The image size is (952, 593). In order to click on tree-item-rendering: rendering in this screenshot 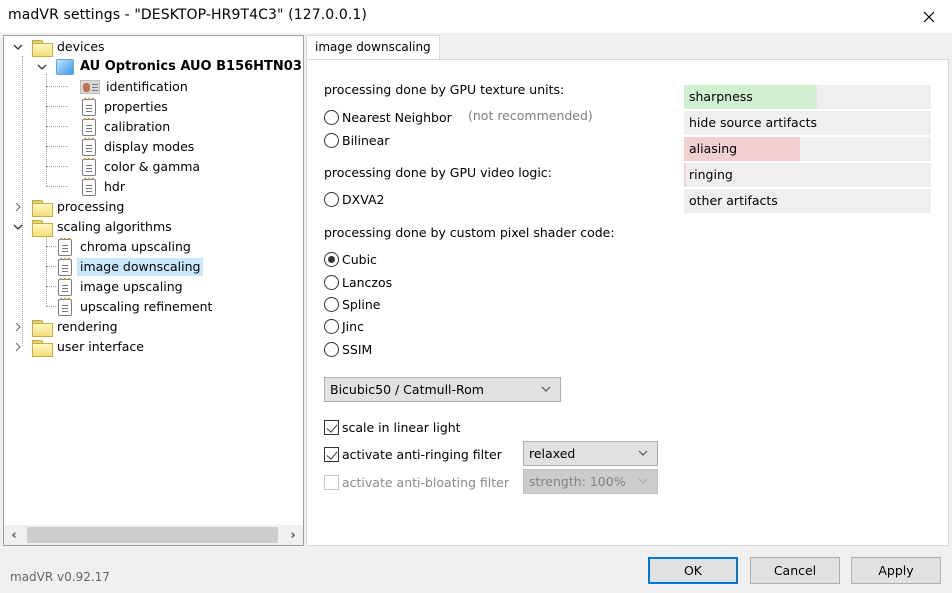, I will do `click(76, 327)`.